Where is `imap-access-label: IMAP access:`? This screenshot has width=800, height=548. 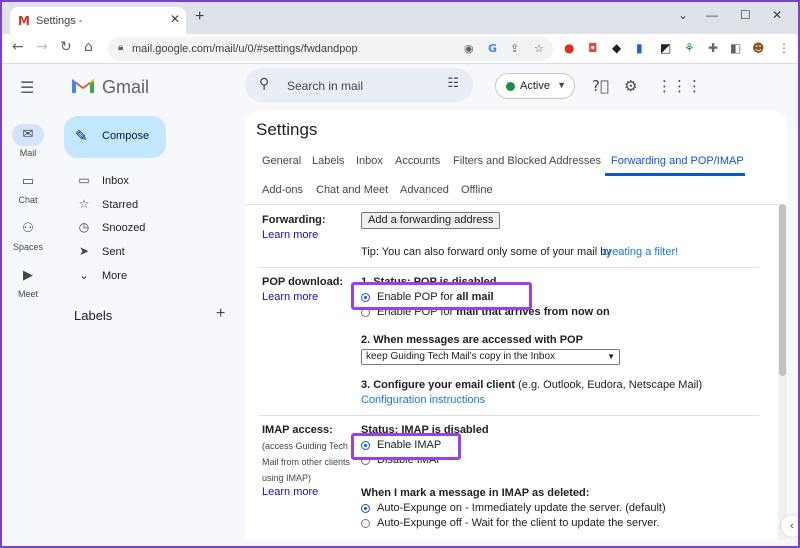 imap-access-label: IMAP access: is located at coordinates (297, 430).